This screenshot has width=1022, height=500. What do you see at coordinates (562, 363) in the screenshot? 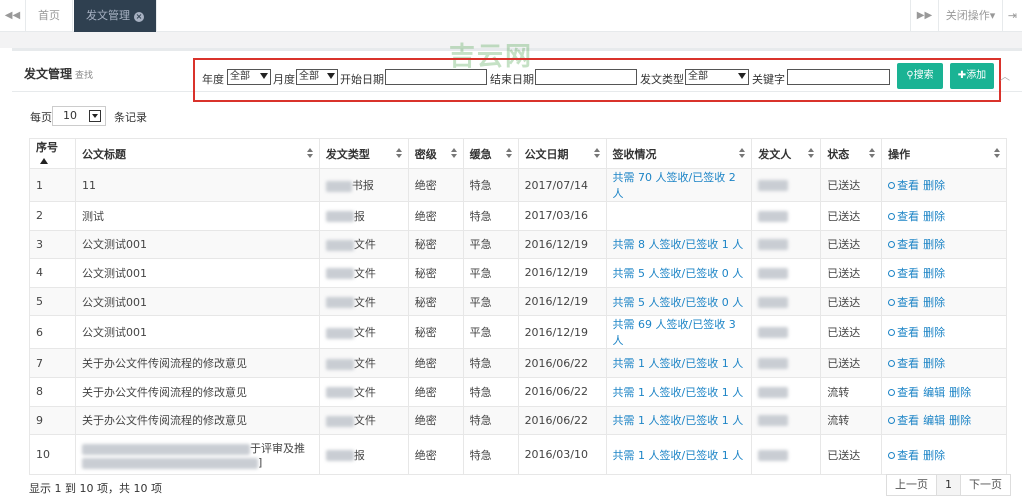
I see `cell-date: 2016/06/22` at bounding box center [562, 363].